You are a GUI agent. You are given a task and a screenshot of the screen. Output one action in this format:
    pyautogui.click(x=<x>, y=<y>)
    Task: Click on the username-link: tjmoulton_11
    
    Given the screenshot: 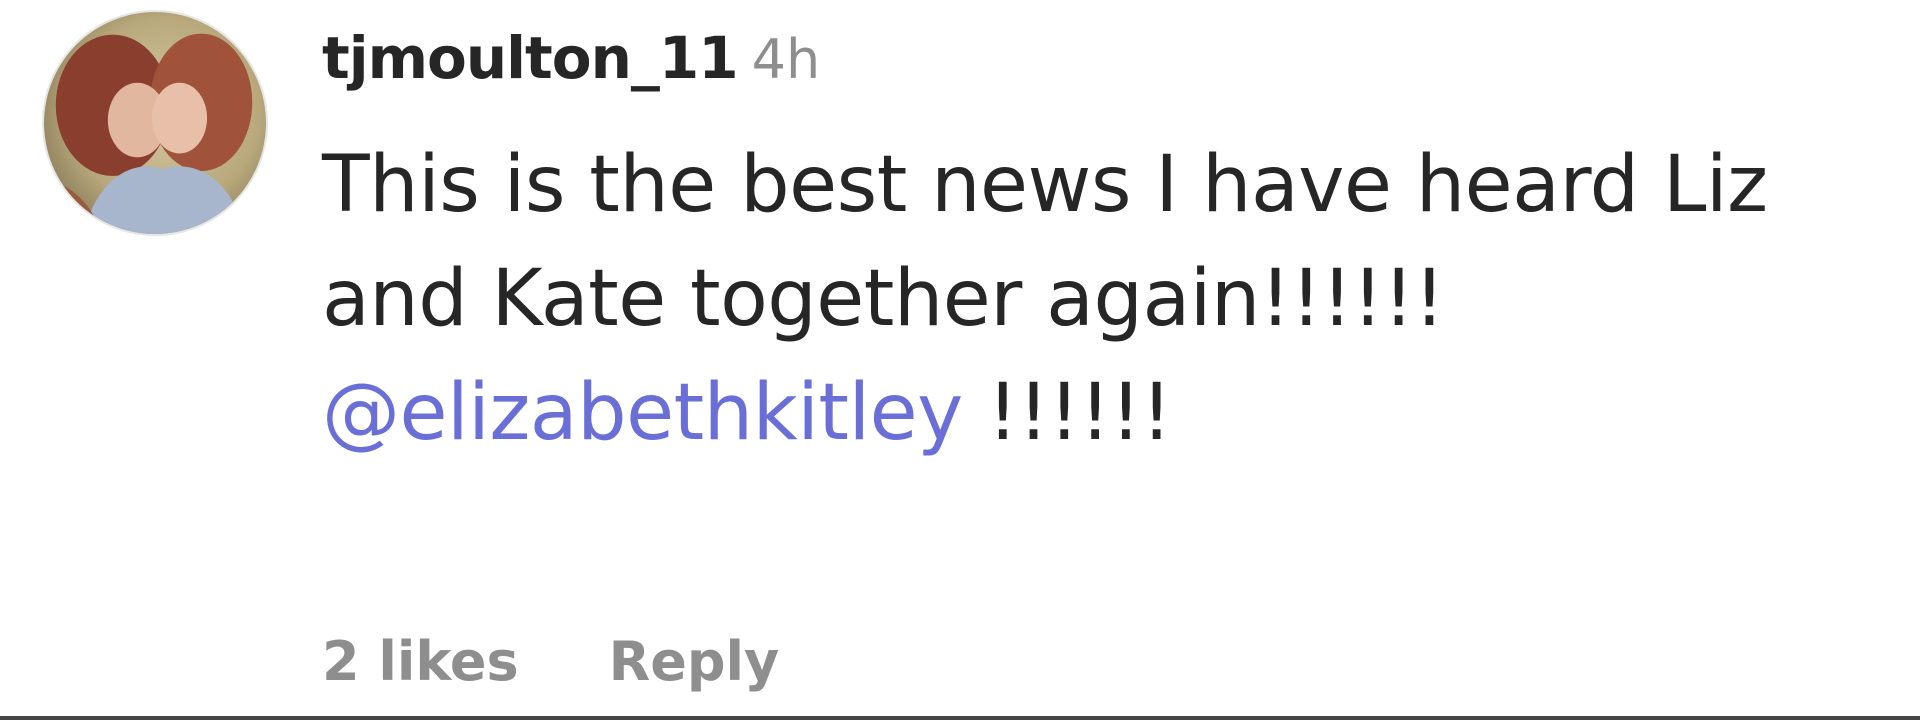 What is the action you would take?
    pyautogui.click(x=530, y=58)
    